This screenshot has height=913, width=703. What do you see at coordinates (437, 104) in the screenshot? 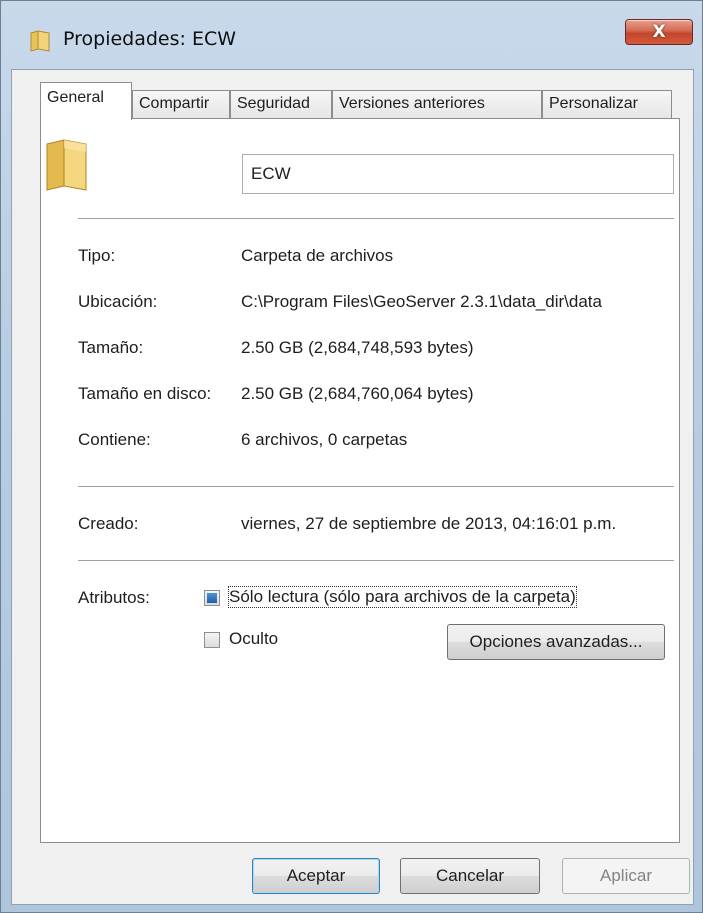
I see `tab-versiones-anteriores: Versiones anteriores` at bounding box center [437, 104].